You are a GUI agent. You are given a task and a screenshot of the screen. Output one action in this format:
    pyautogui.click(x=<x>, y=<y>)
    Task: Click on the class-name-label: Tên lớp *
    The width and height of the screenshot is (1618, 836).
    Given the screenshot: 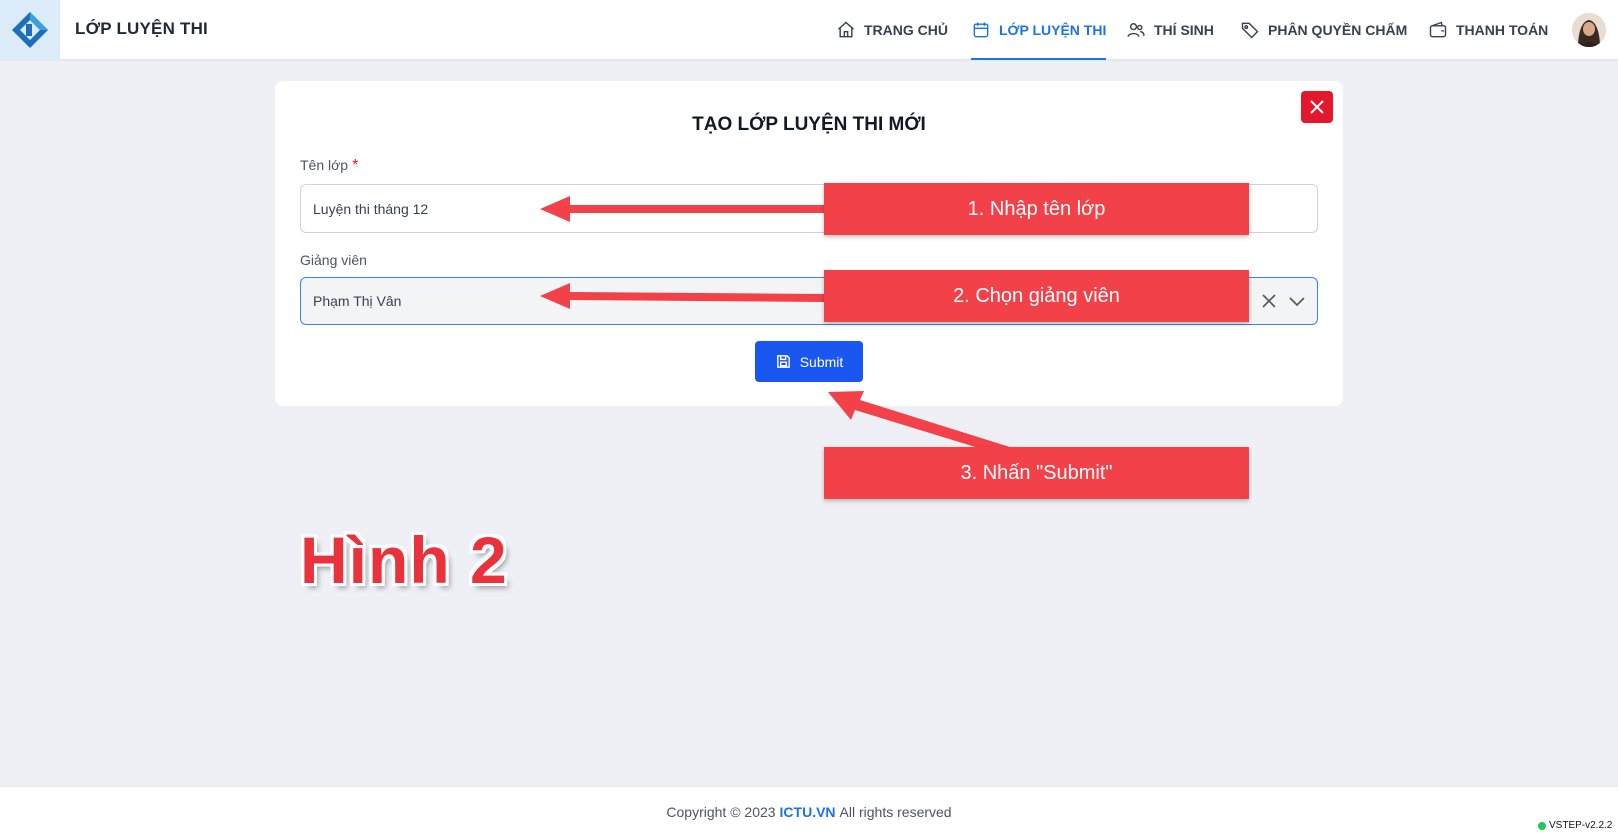 What is the action you would take?
    pyautogui.click(x=329, y=166)
    